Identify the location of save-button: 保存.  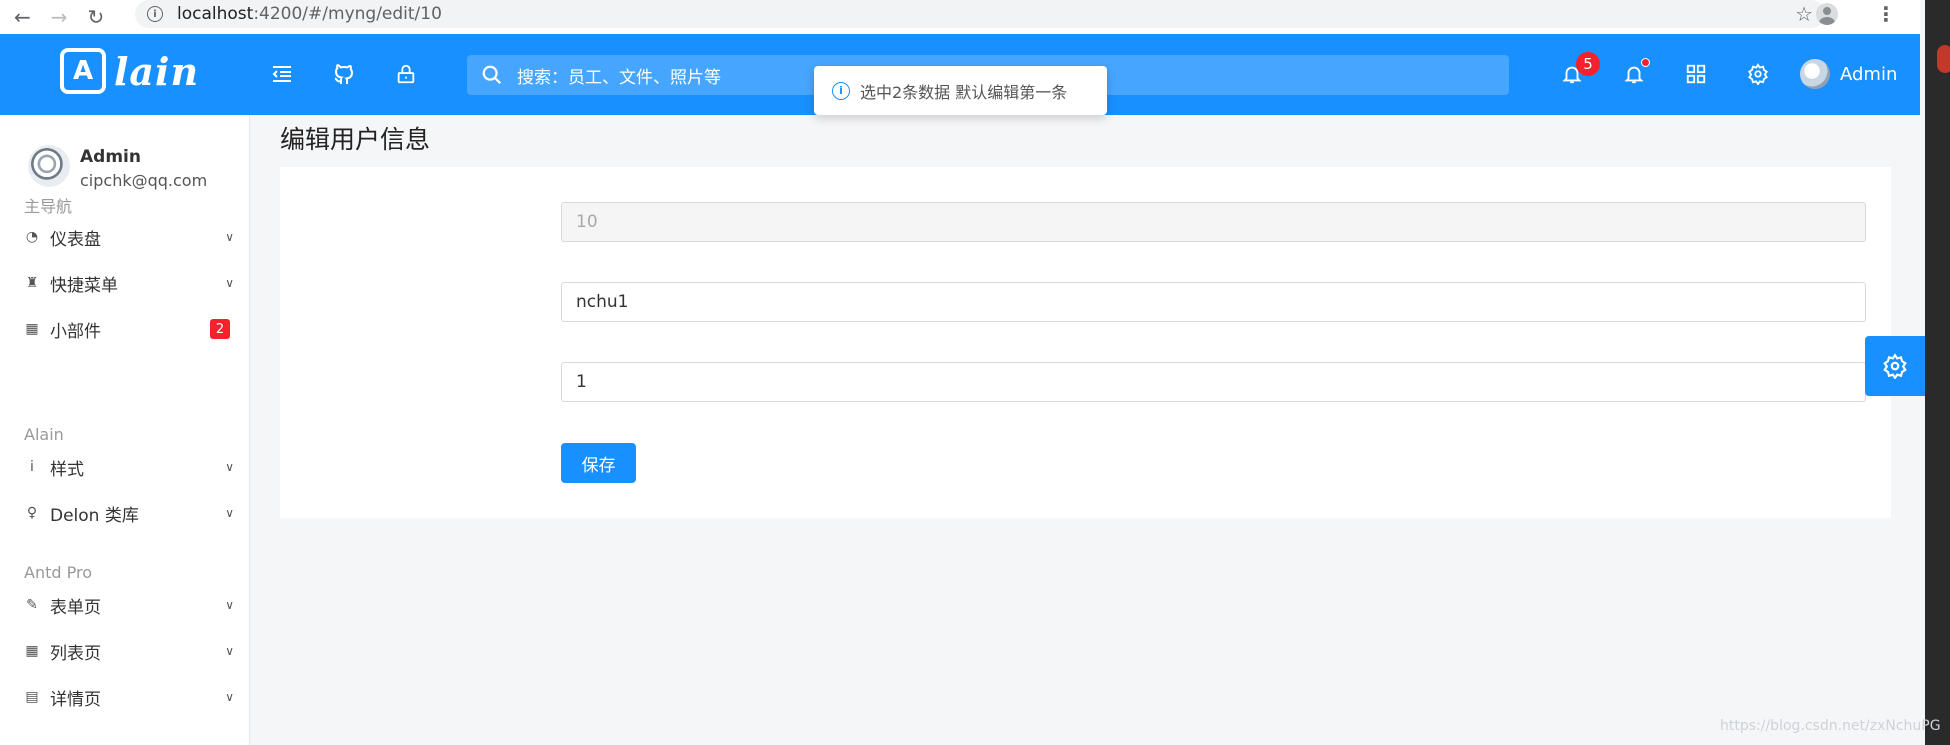
(598, 463).